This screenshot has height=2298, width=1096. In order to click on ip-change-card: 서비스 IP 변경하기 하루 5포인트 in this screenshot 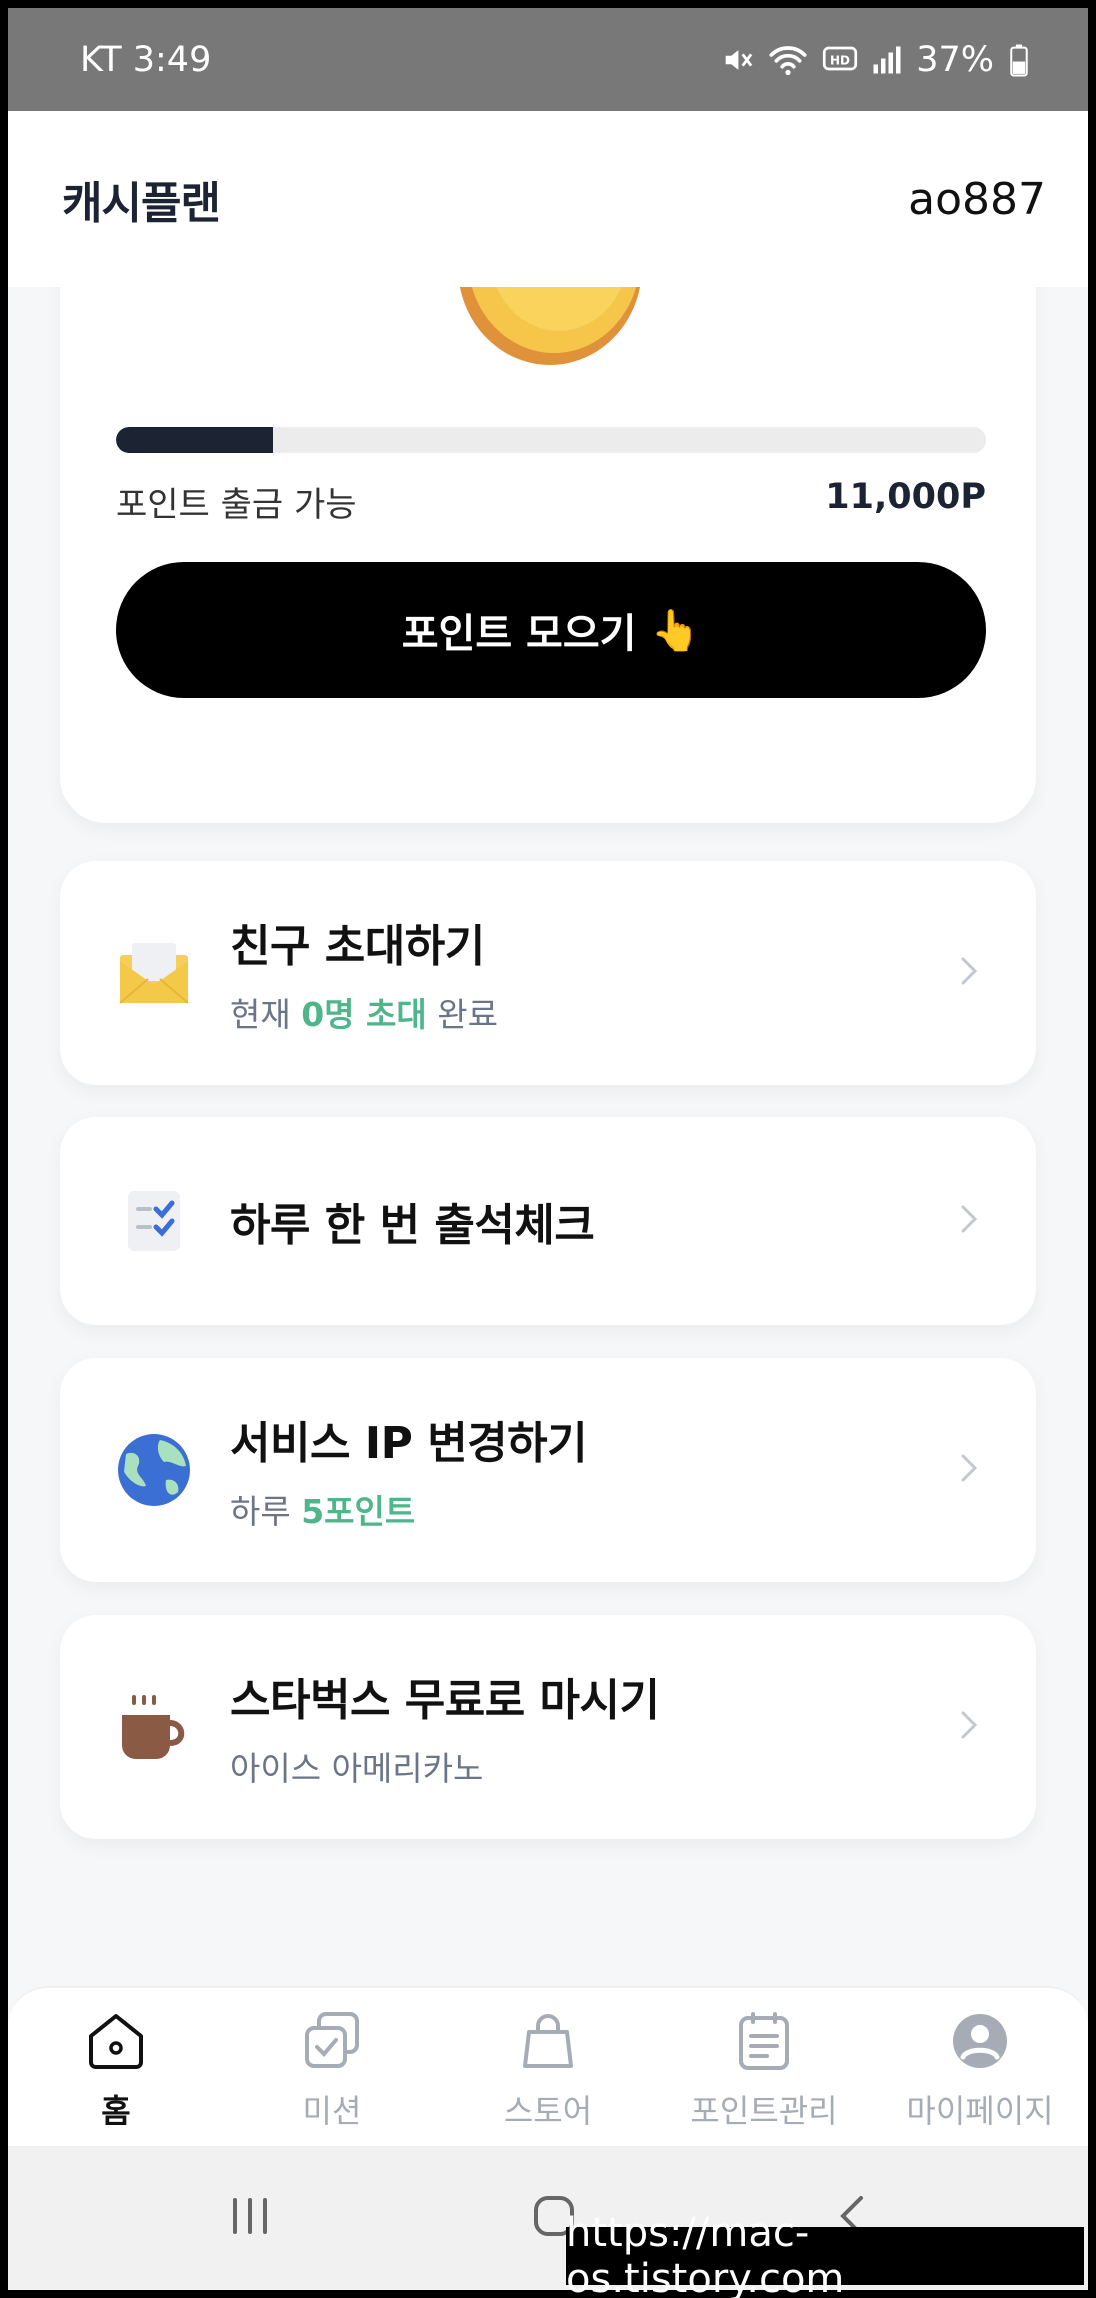, I will do `click(548, 1470)`.